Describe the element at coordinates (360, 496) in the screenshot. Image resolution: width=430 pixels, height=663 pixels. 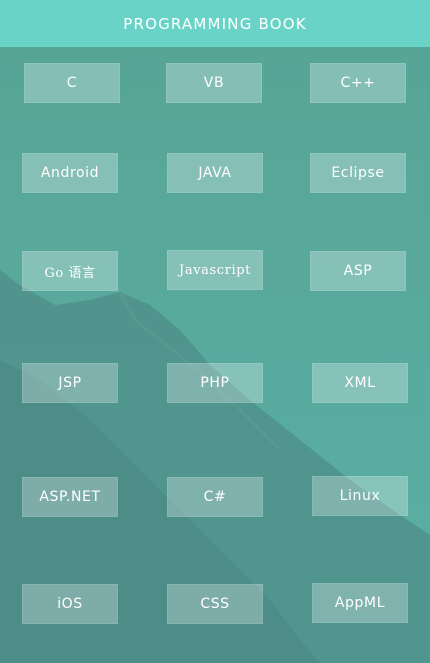
I see `book-tile-linux: Linux` at that location.